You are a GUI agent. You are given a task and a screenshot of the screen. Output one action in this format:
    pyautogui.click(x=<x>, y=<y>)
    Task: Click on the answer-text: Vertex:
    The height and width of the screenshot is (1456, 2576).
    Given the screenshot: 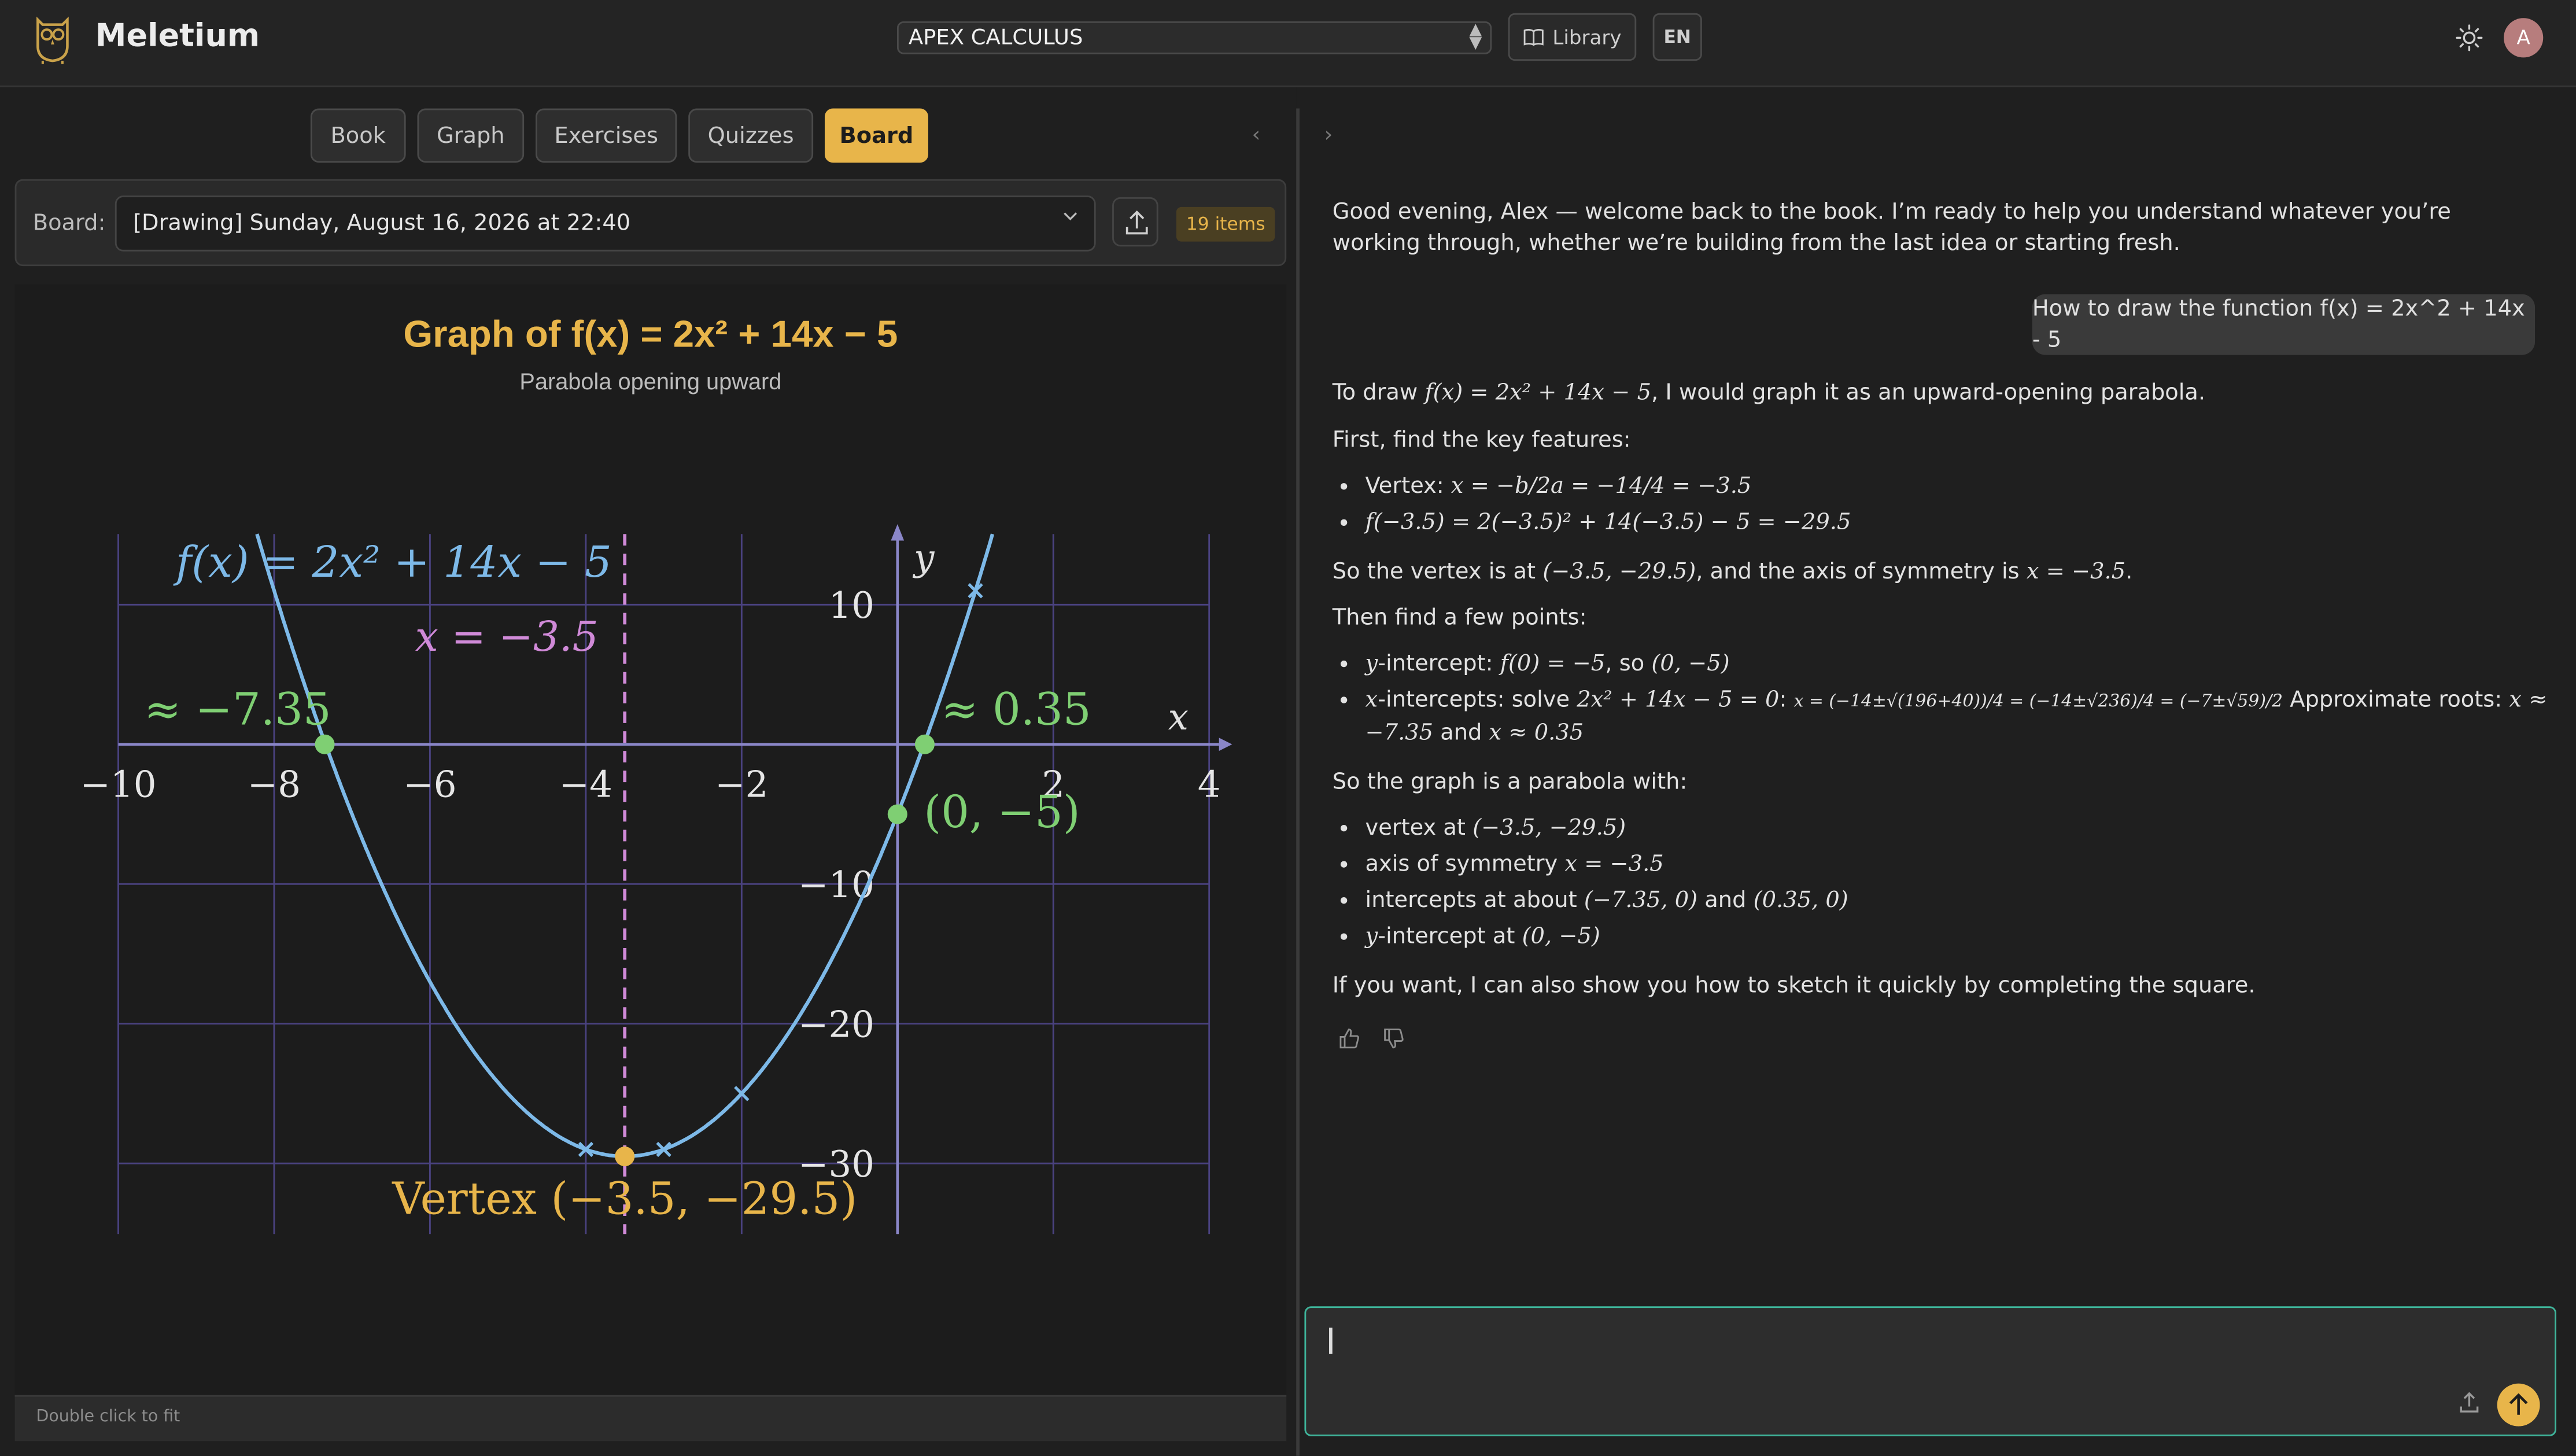 What is the action you would take?
    pyautogui.click(x=1408, y=486)
    